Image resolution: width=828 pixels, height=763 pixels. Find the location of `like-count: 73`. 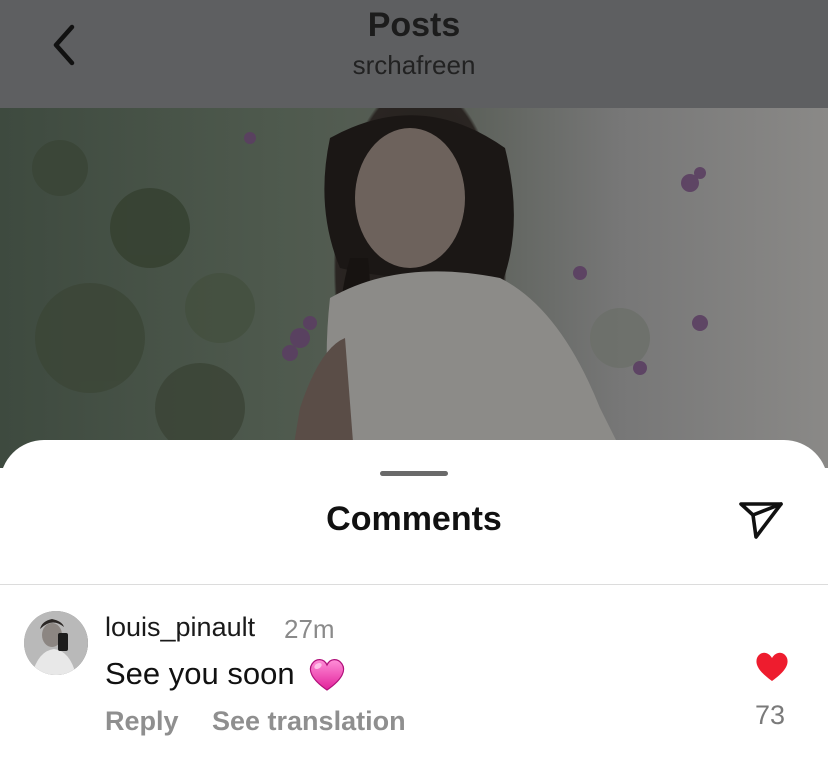

like-count: 73 is located at coordinates (770, 715).